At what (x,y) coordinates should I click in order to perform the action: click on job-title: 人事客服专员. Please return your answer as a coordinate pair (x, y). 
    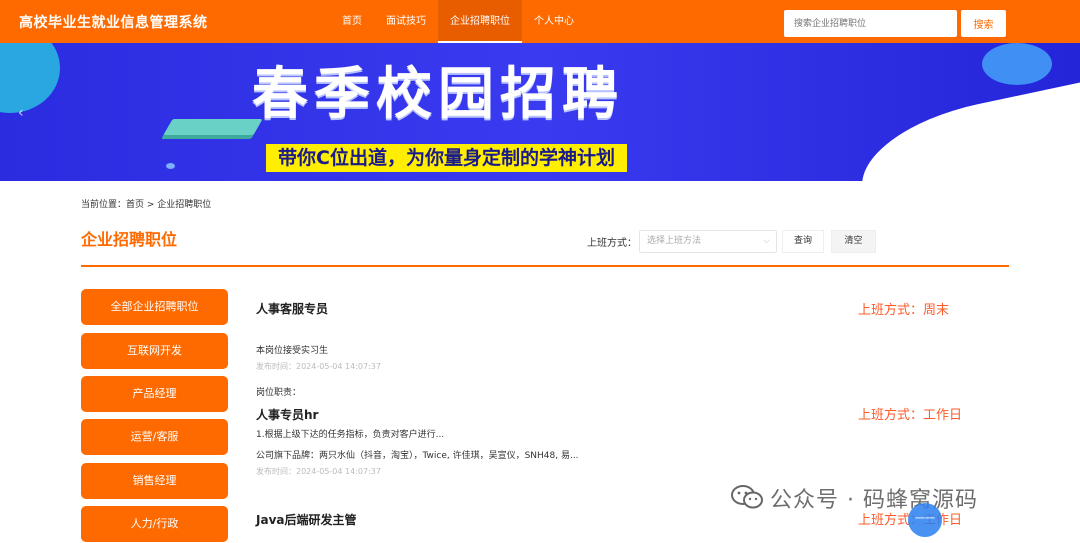
    Looking at the image, I should click on (292, 308).